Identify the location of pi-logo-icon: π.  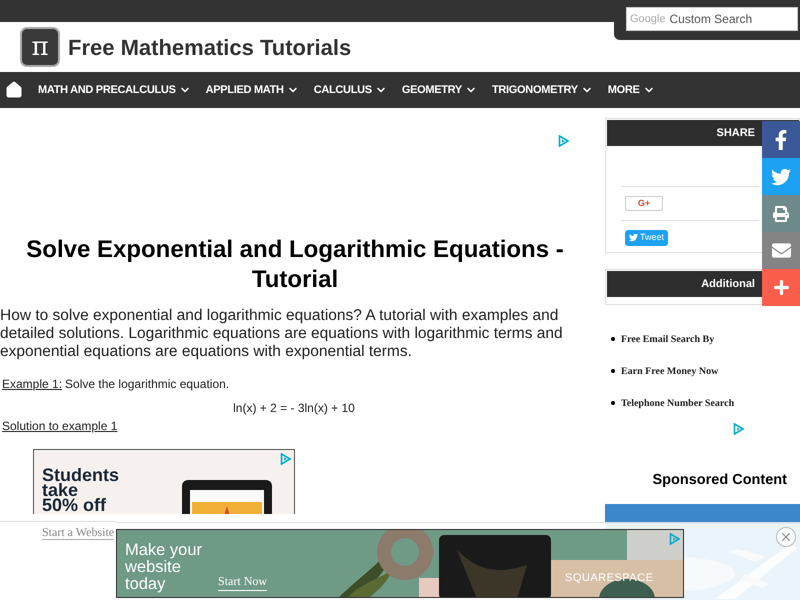
(40, 47).